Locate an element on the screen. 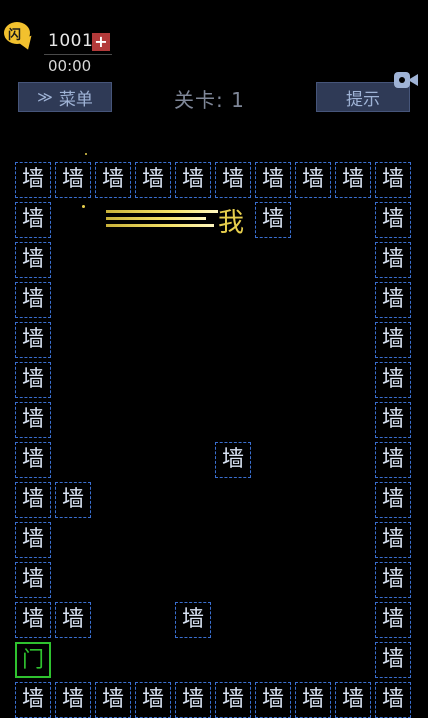  menu-button: ≫ 菜单 is located at coordinates (65, 97).